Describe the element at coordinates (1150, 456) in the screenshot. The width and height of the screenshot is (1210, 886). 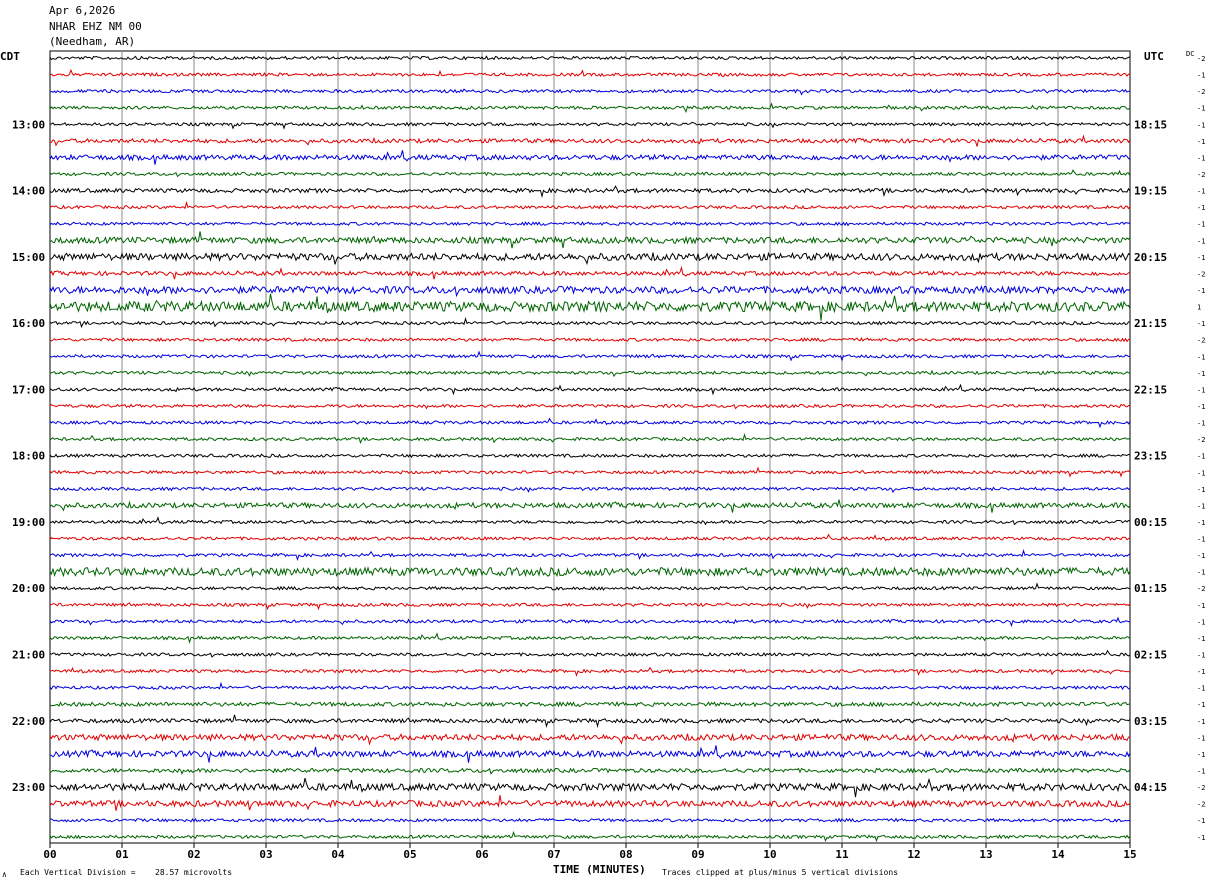
I see `right-hour-label: 23:15` at that location.